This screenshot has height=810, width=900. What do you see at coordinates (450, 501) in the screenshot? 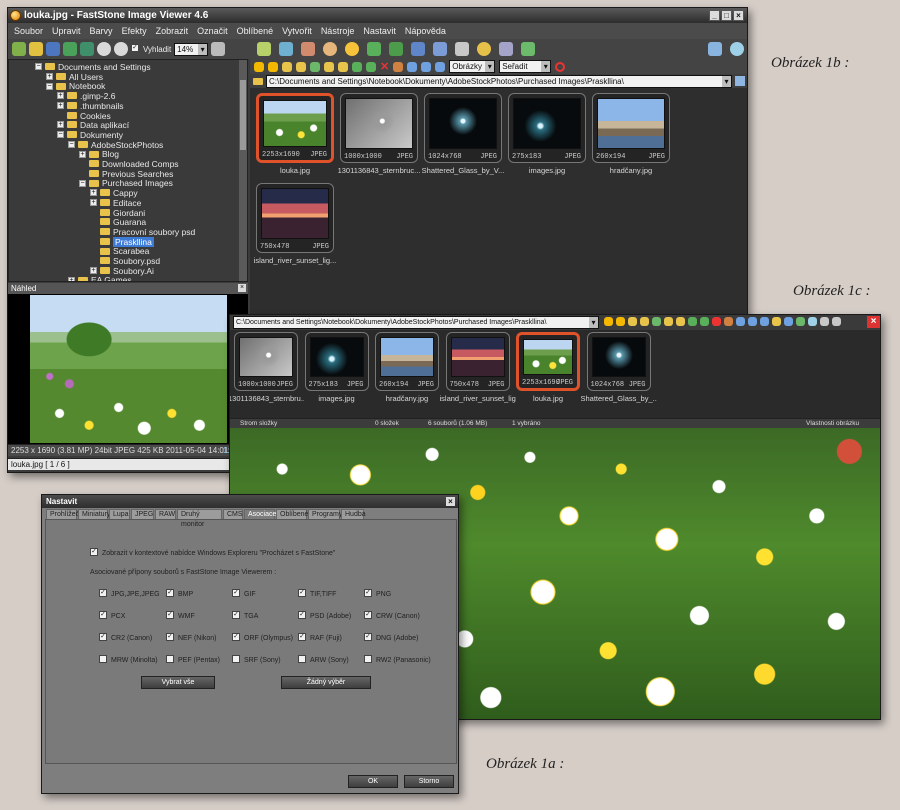
I see `settings-close-icon: ×` at bounding box center [450, 501].